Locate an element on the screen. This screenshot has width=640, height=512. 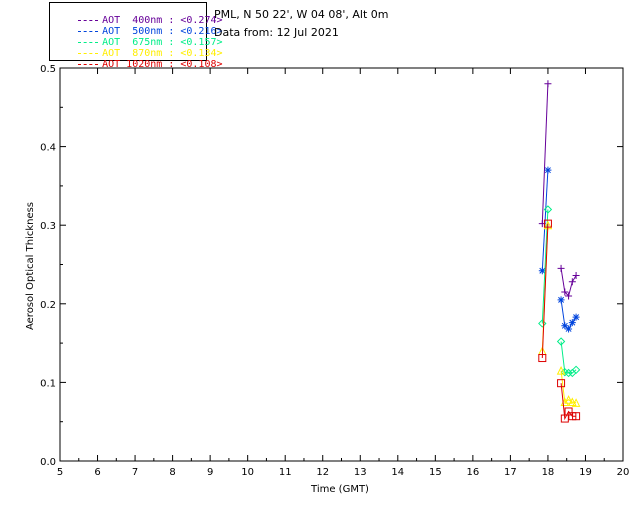
series-layer is located at coordinates (559, 251).